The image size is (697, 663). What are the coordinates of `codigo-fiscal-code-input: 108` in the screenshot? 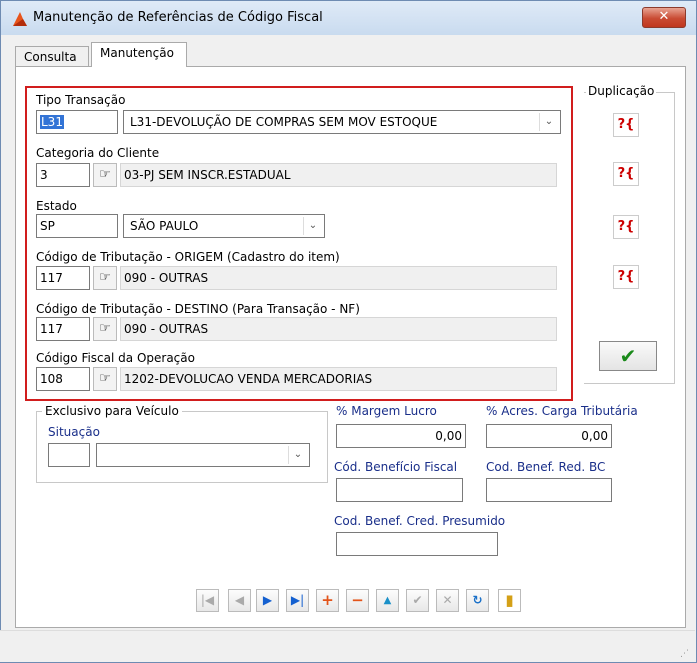 It's located at (63, 379).